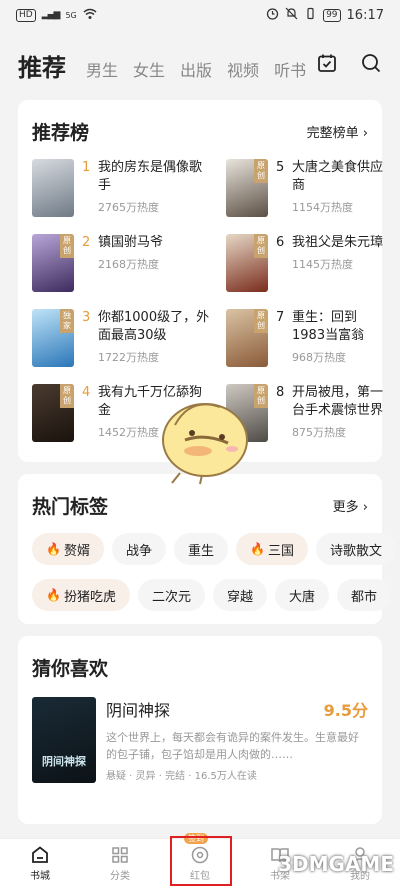 The width and height of the screenshot is (400, 888). Describe the element at coordinates (310, 15) in the screenshot. I see `vibrate-icon` at that location.